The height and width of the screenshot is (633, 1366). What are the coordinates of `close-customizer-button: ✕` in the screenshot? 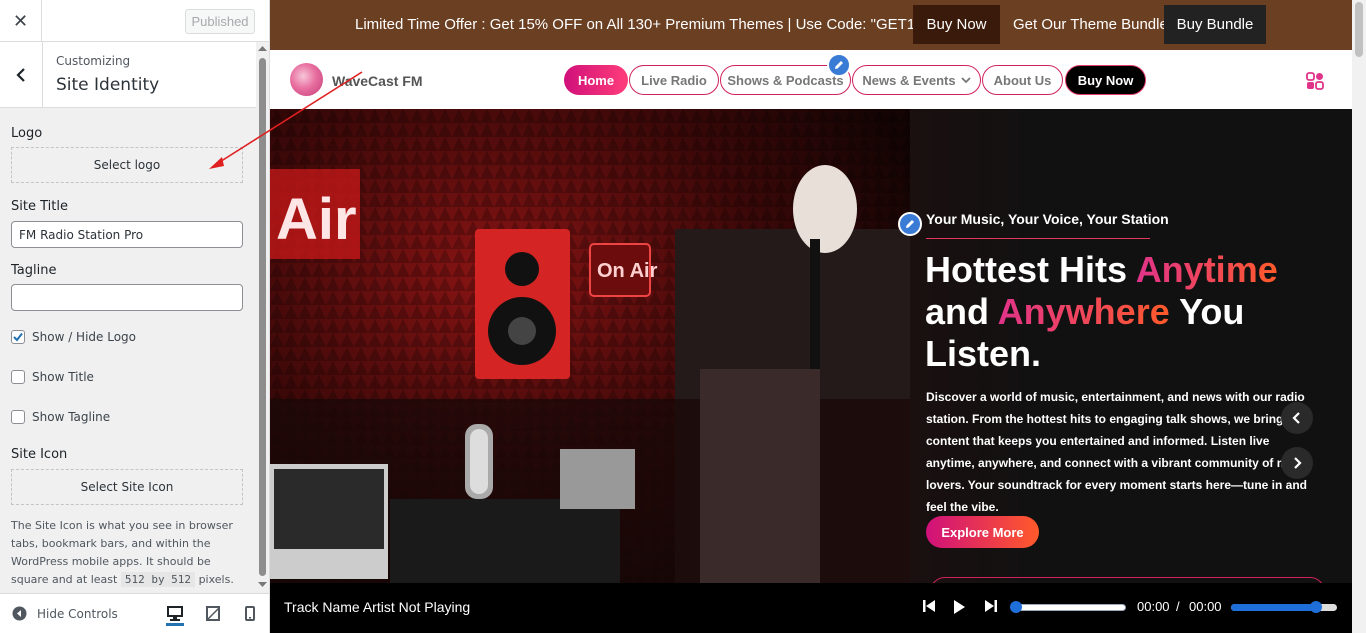 It's located at (21, 21).